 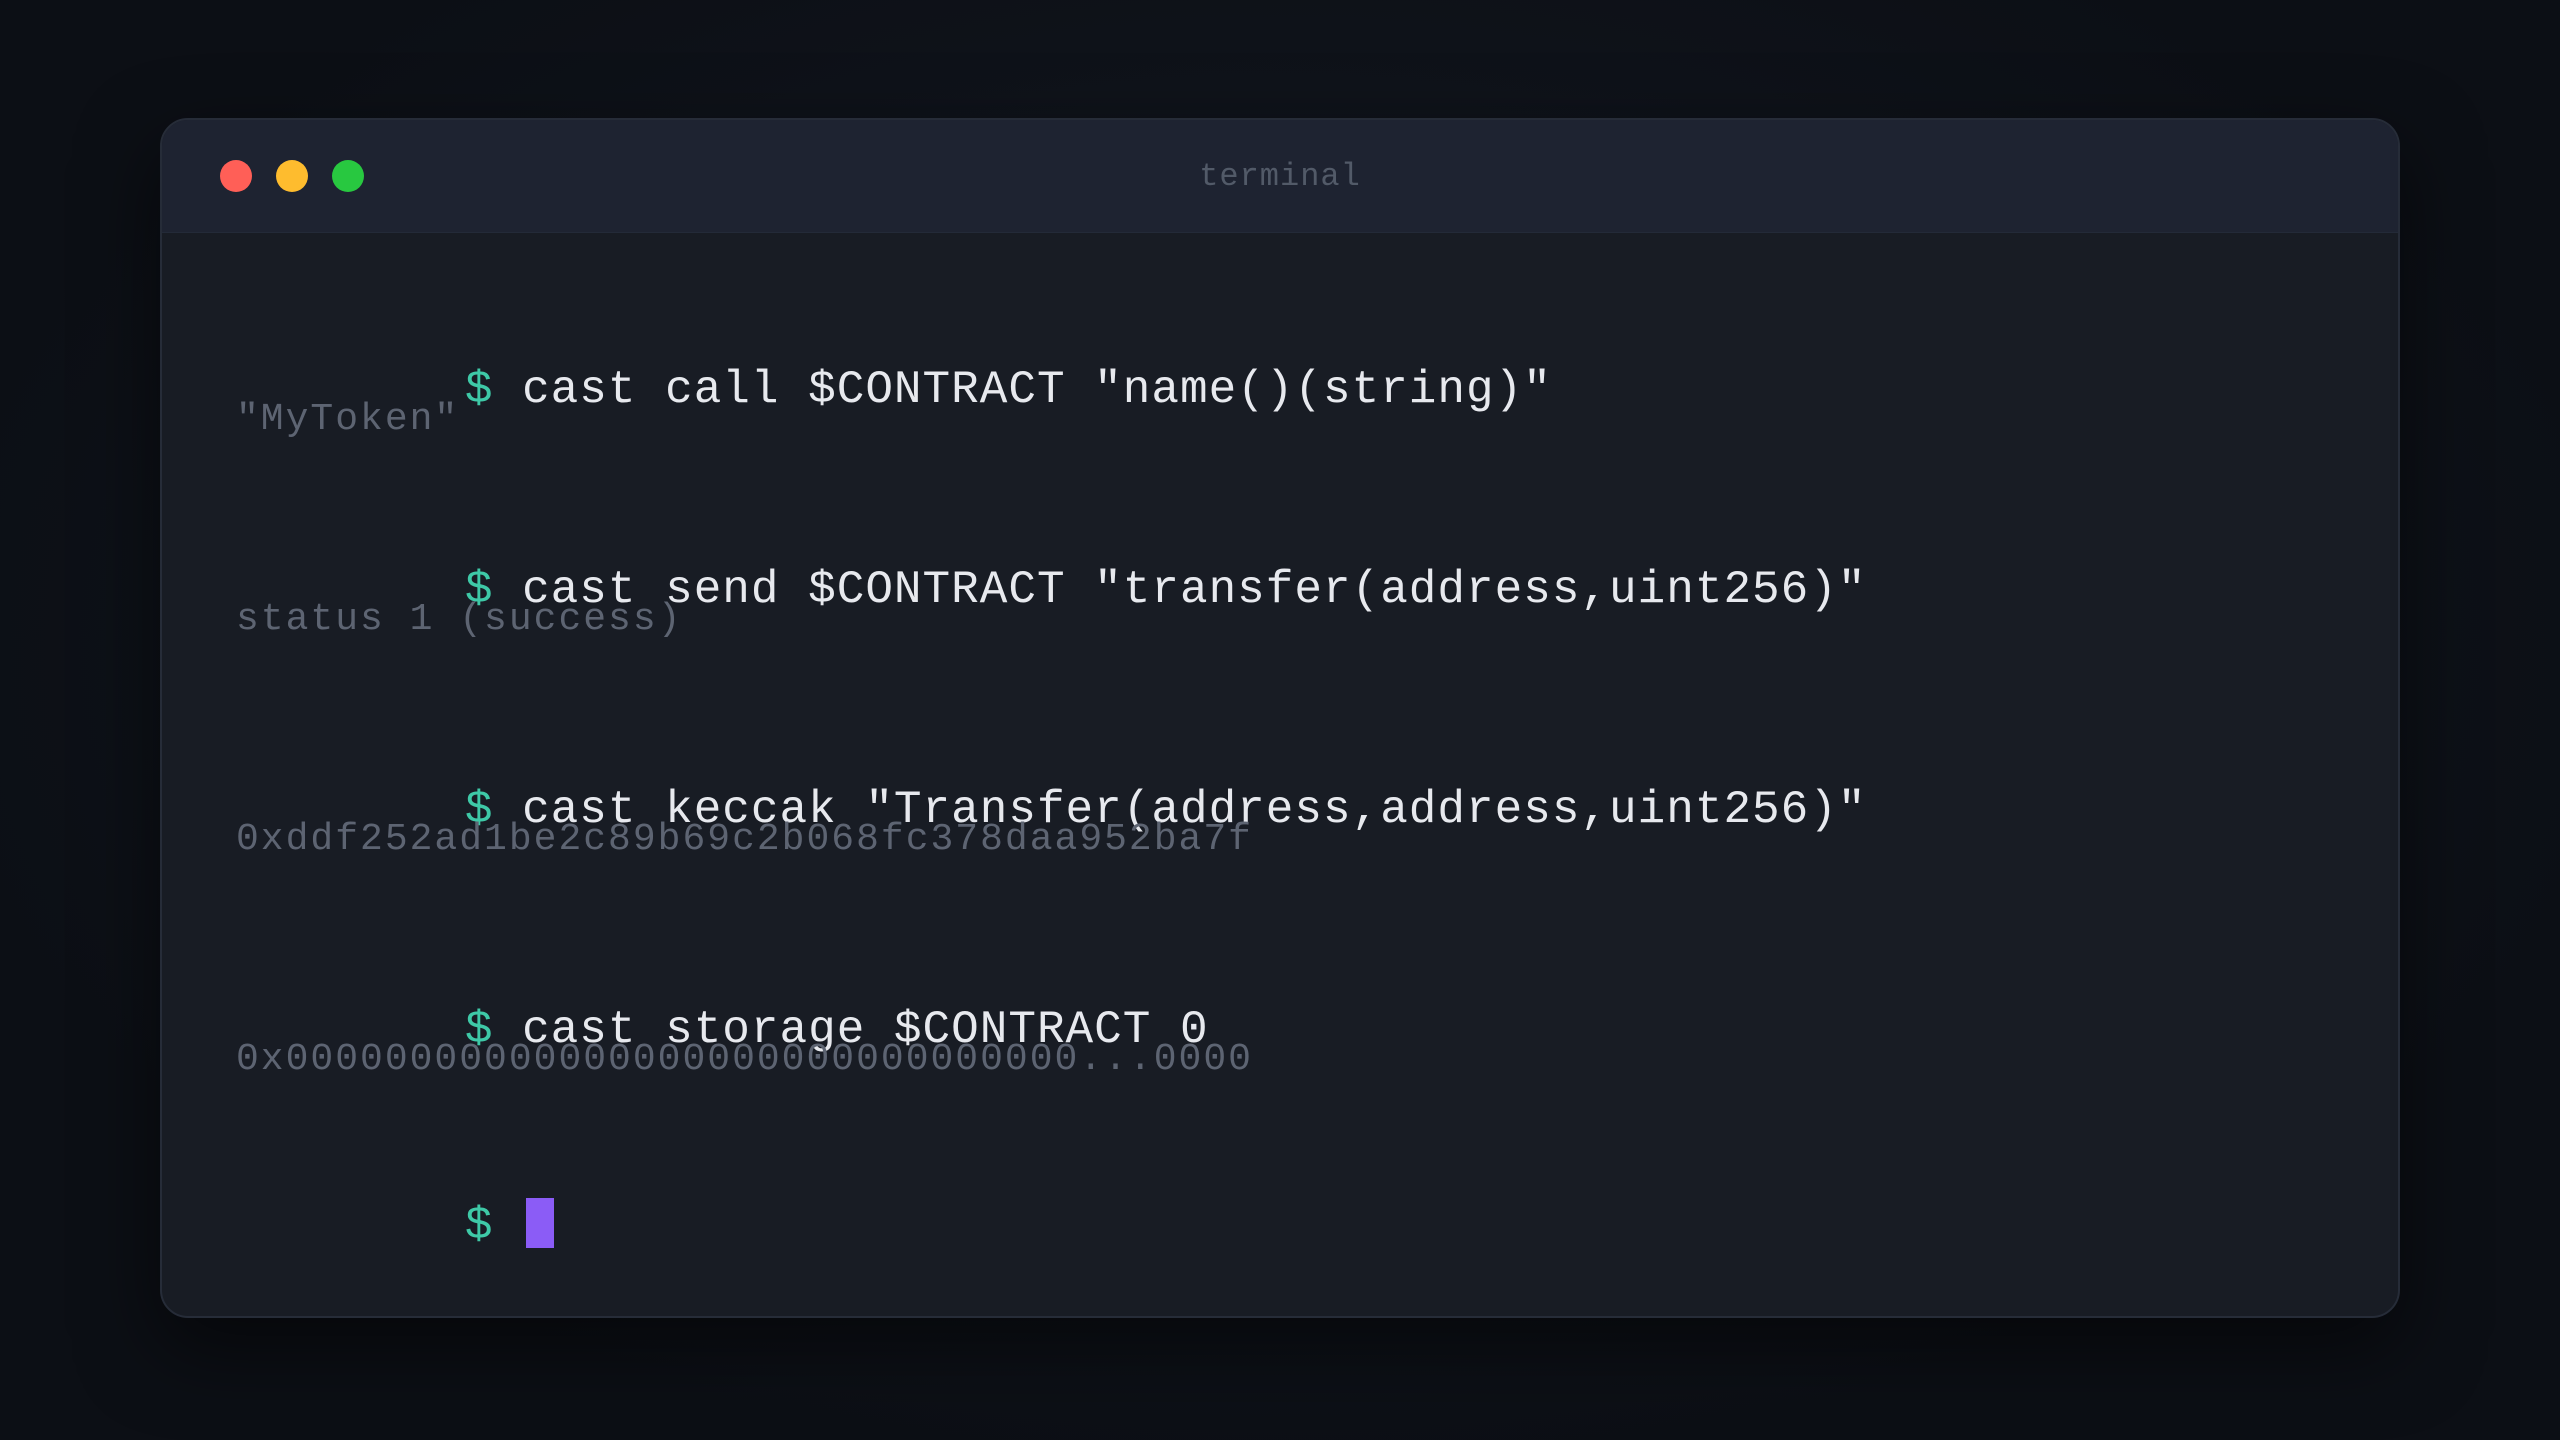 I want to click on command-text: cast call $CONTRACT "name()(string)", so click(x=1037, y=390).